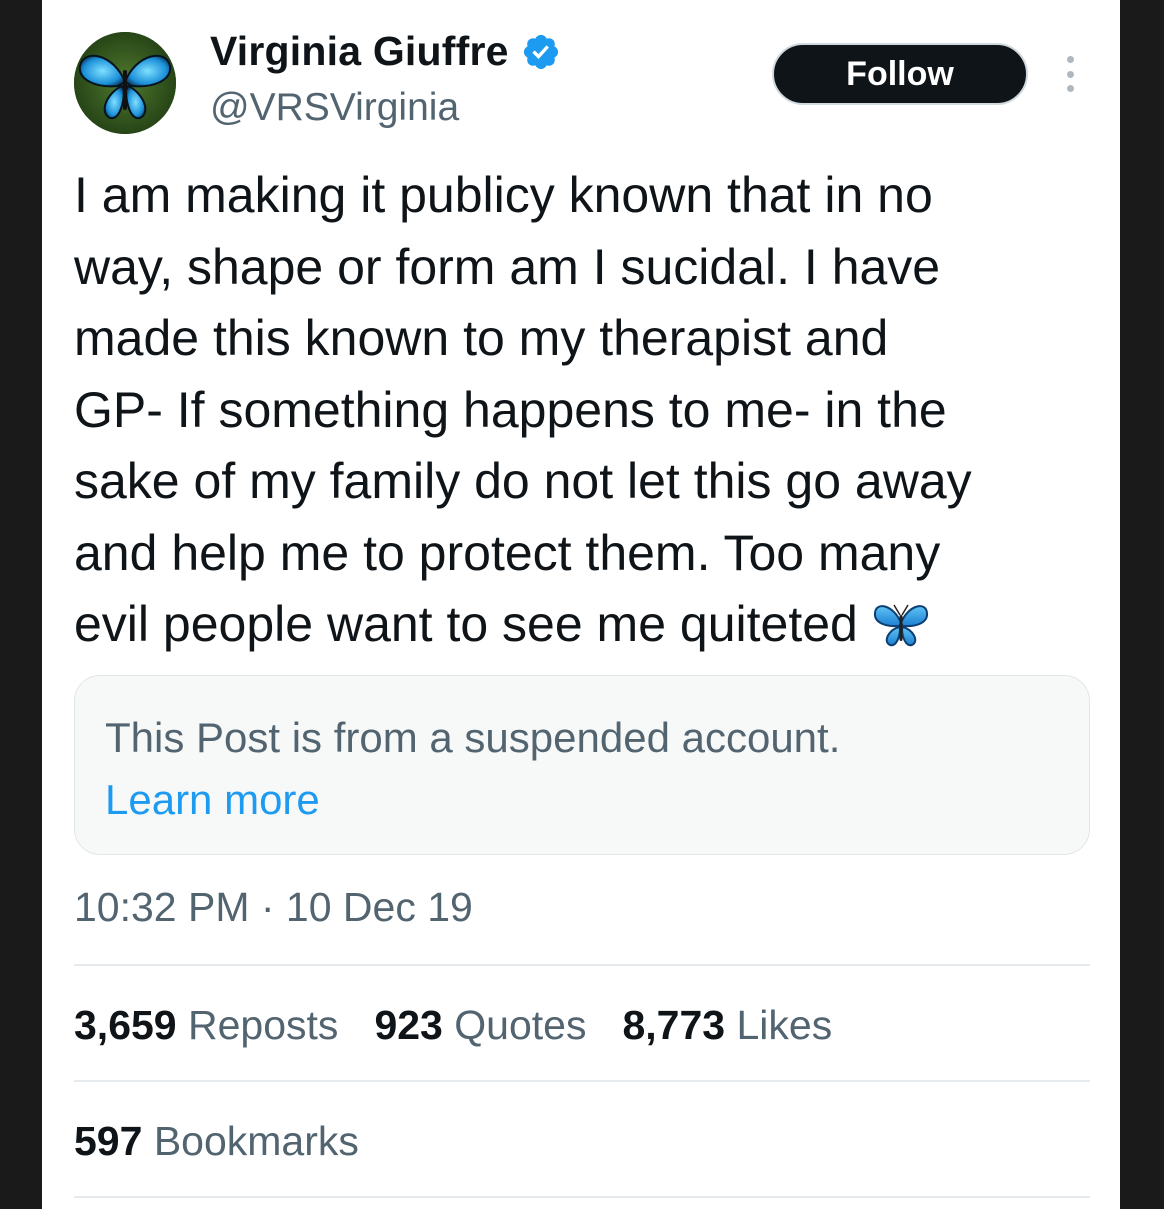 This screenshot has width=1164, height=1209. What do you see at coordinates (900, 74) in the screenshot?
I see `follow-button: Follow` at bounding box center [900, 74].